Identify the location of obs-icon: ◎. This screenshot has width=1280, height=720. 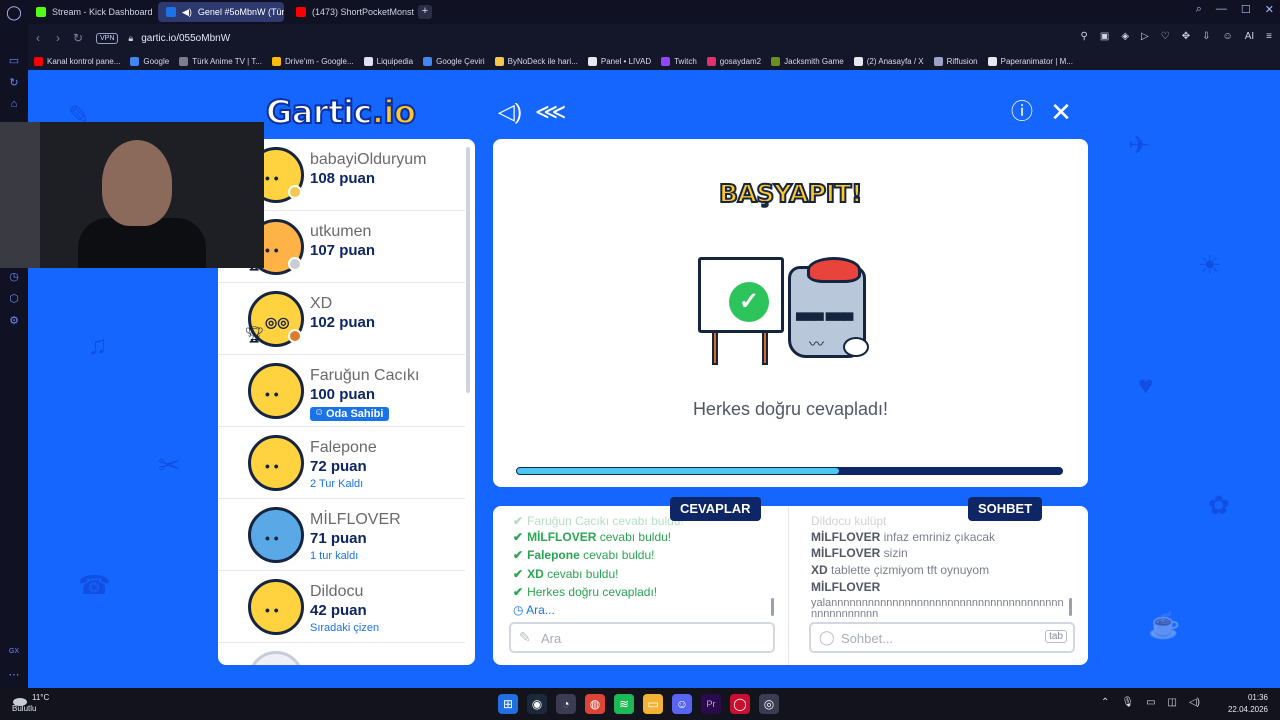
(769, 704).